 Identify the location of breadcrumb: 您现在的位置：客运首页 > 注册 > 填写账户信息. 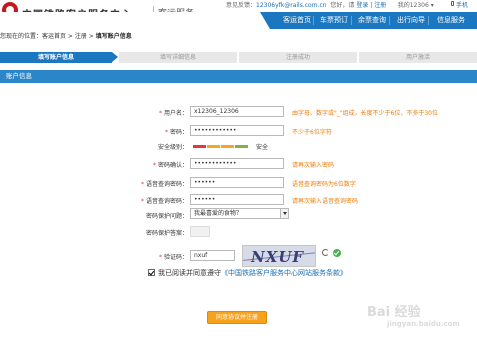
(66, 35).